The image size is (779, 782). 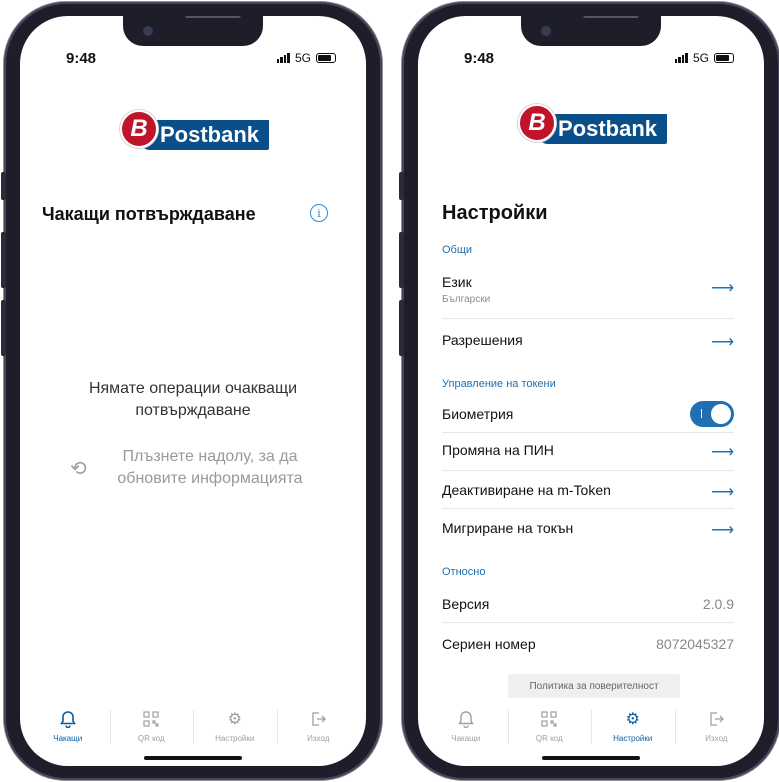 What do you see at coordinates (712, 414) in the screenshot?
I see `biometrics-toggle` at bounding box center [712, 414].